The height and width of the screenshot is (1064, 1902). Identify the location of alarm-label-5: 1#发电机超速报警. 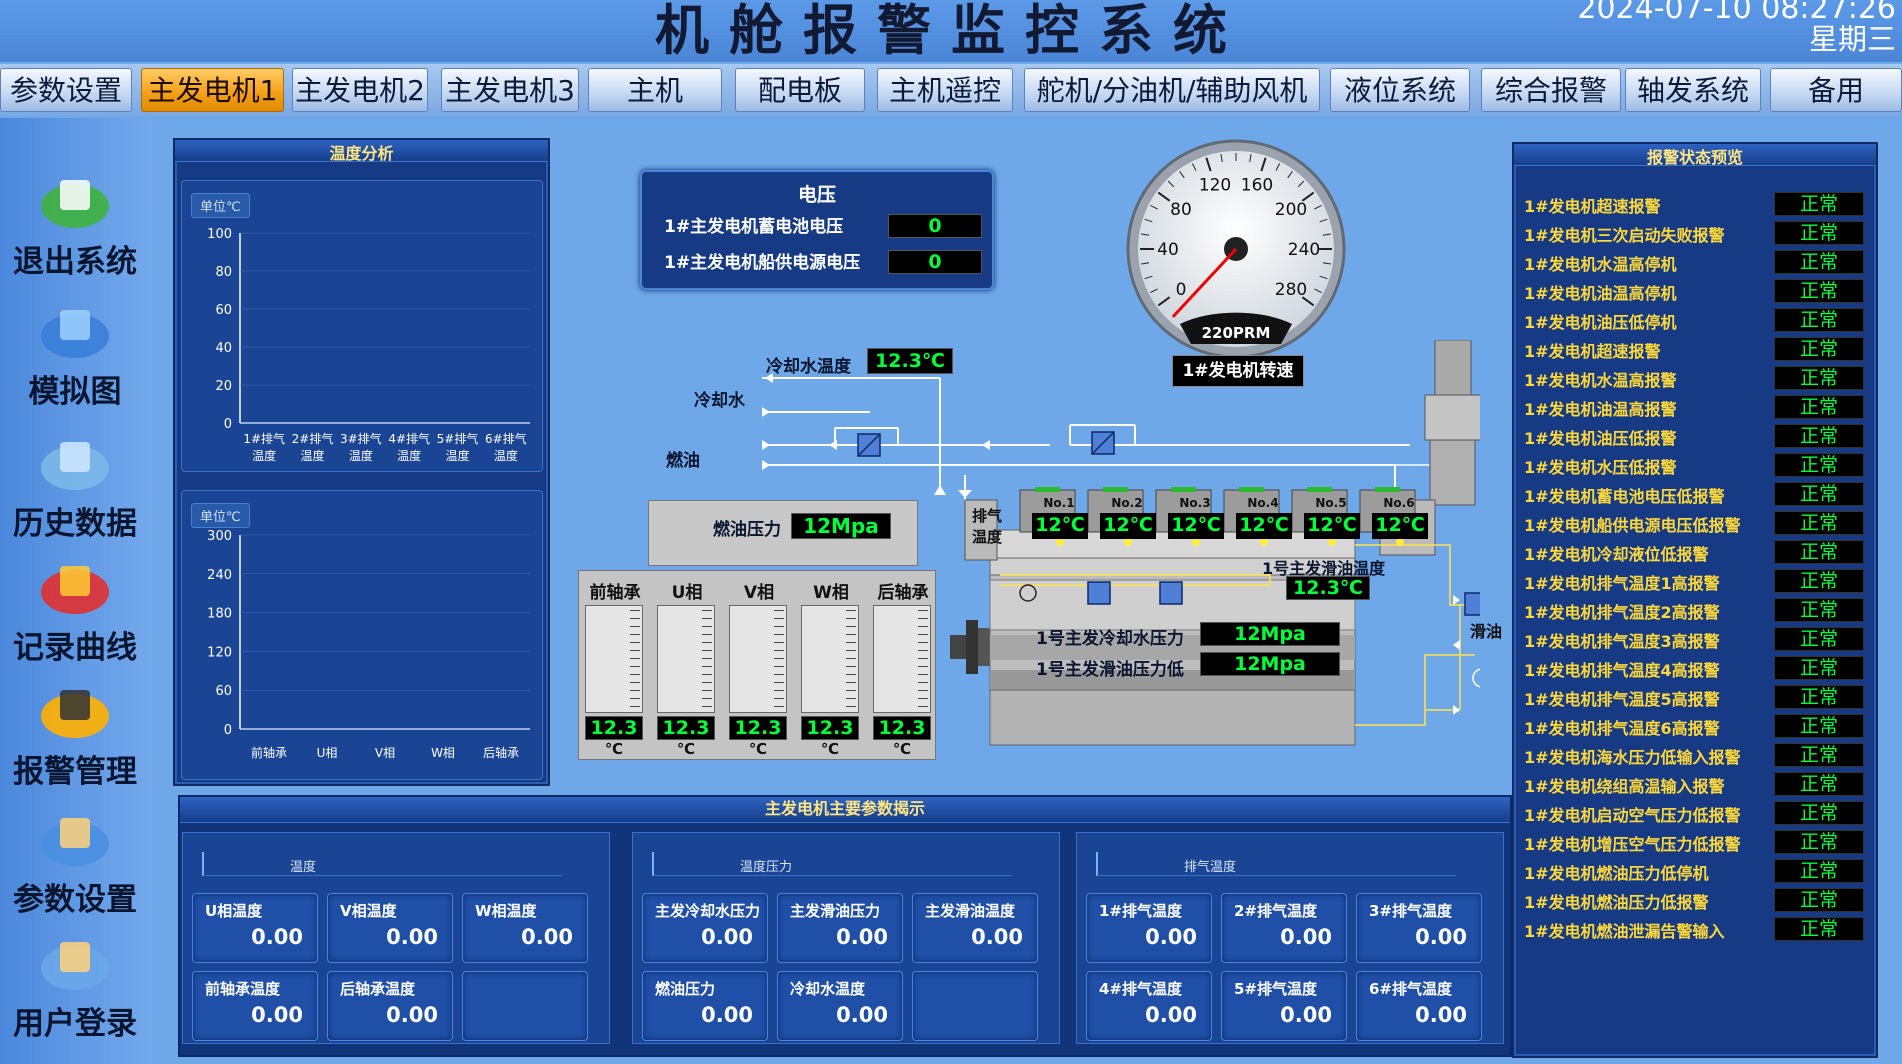
(1592, 351).